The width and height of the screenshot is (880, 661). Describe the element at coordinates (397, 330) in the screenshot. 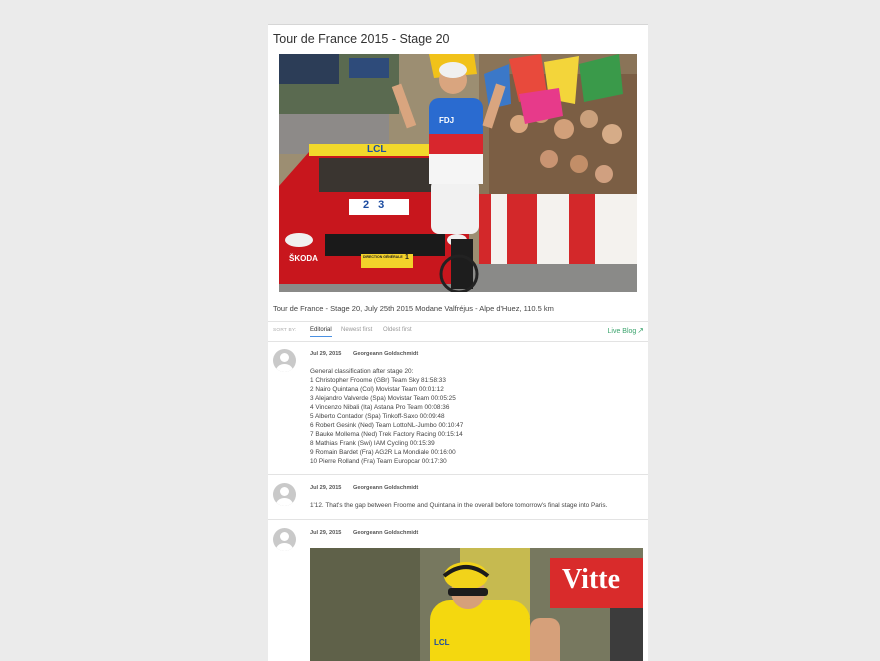

I see `sort-option-oldest-first: Oldest first` at that location.